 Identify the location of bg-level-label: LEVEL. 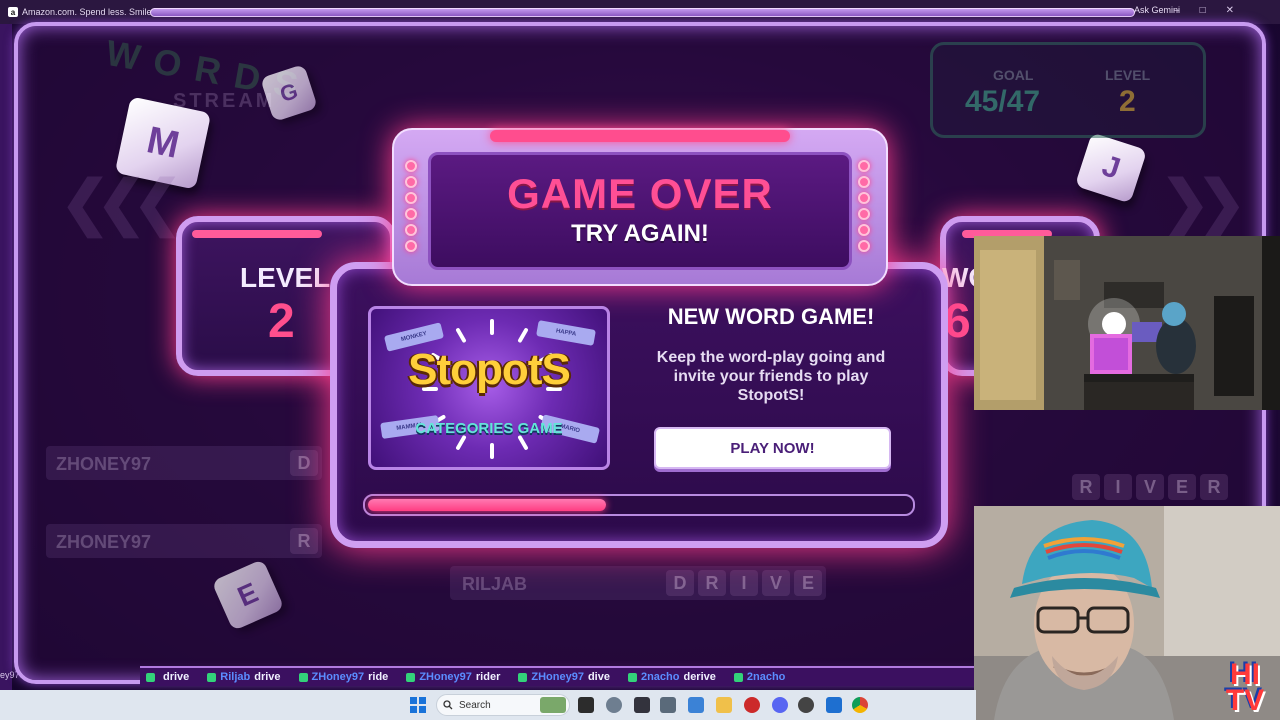
(1128, 75).